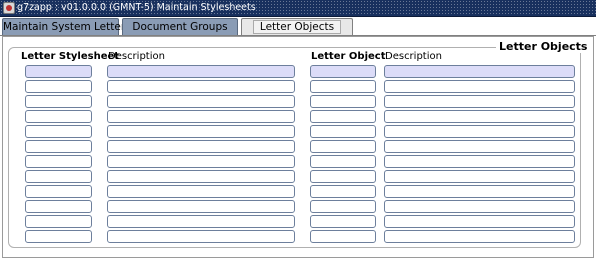  I want to click on tab-label: Letter Objects, so click(297, 27).